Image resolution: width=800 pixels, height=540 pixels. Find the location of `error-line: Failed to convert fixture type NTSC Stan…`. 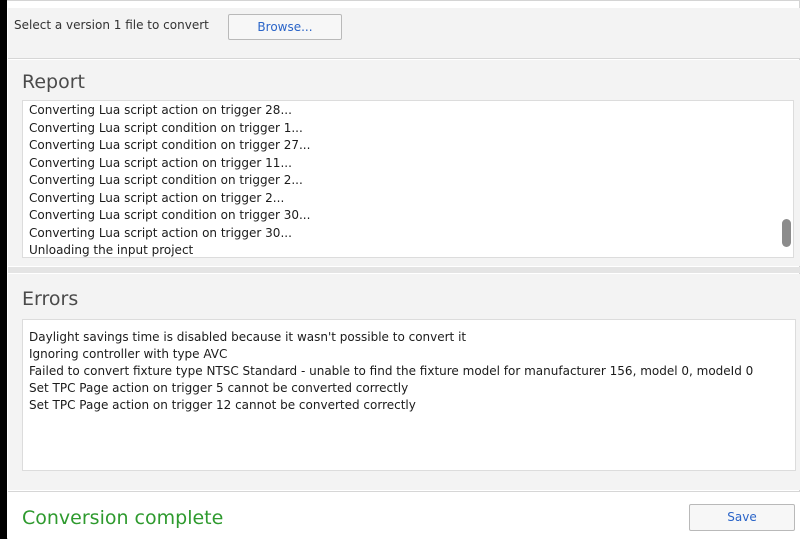

error-line: Failed to convert fixture type NTSC Stan… is located at coordinates (391, 371).